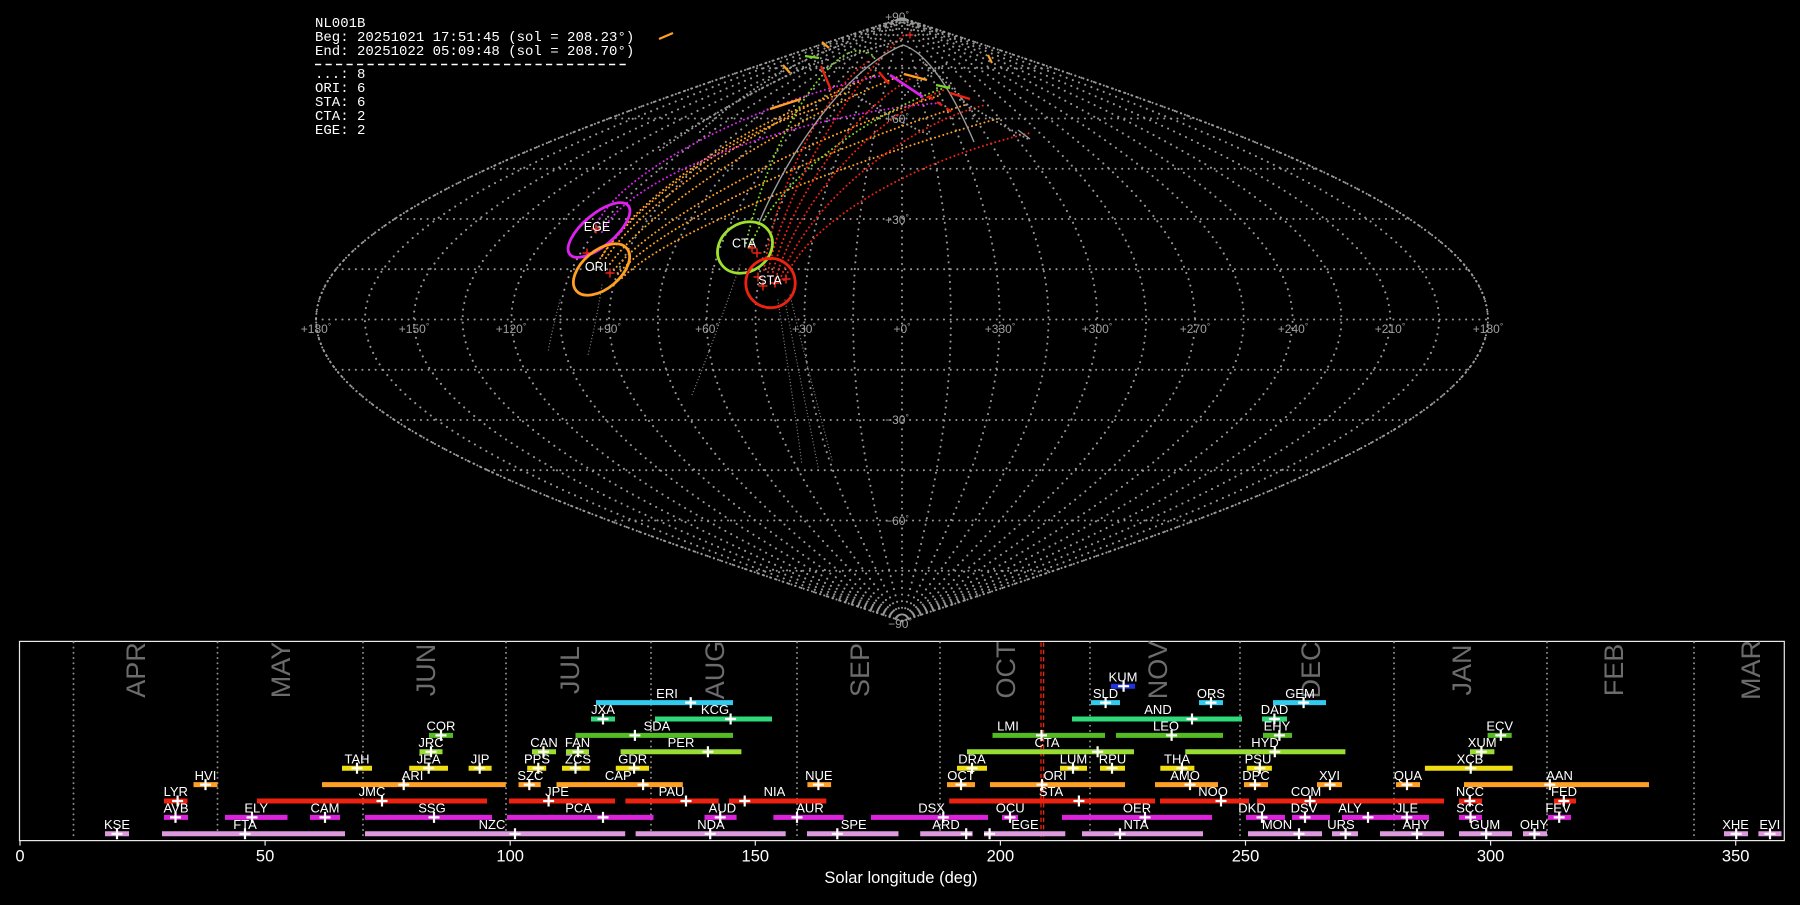 The width and height of the screenshot is (1800, 905). I want to click on svg-text: SEP, so click(860, 670).